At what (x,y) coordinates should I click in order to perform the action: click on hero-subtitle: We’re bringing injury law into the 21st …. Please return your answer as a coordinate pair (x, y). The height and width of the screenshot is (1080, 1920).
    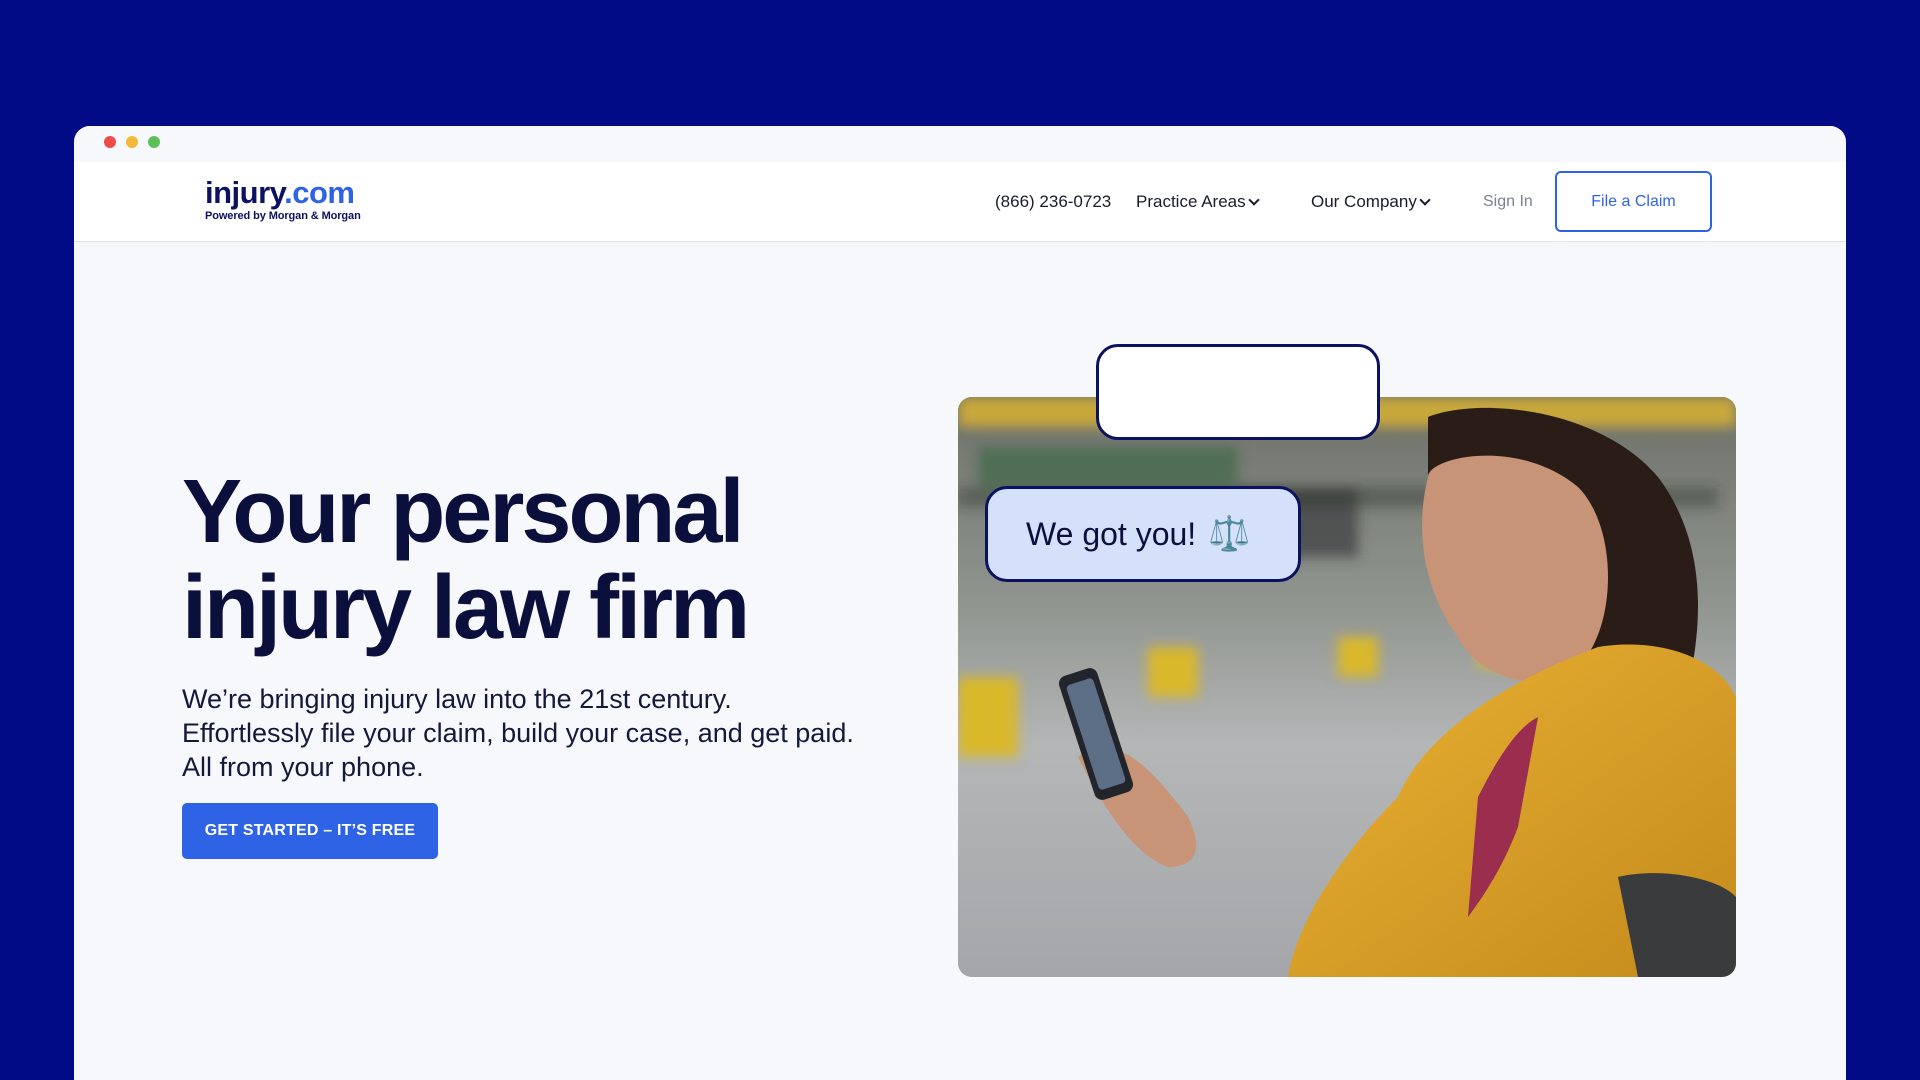
    Looking at the image, I should click on (518, 733).